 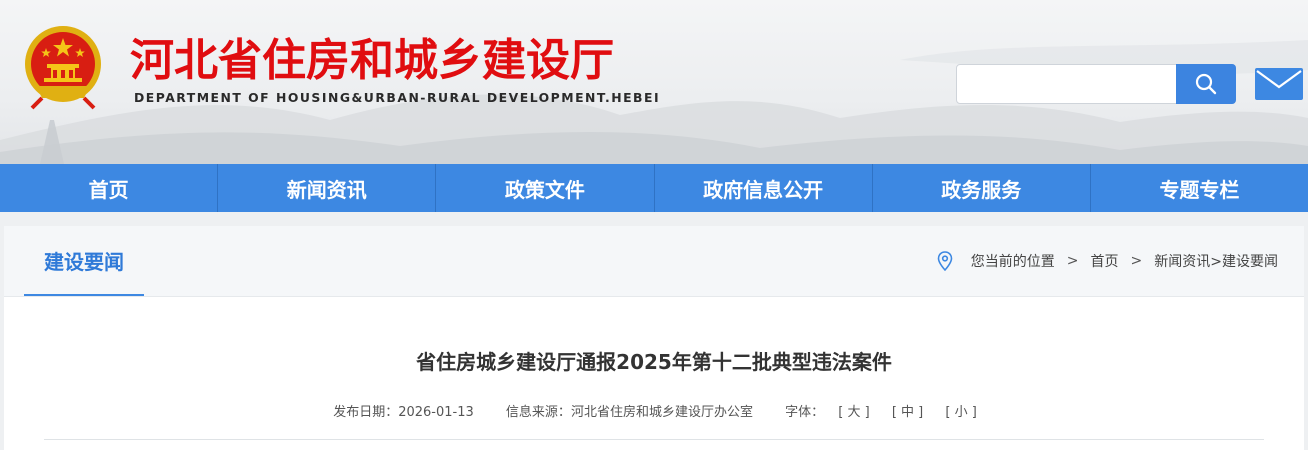 What do you see at coordinates (960, 412) in the screenshot?
I see `font-size-small-button: [ 小 ]` at bounding box center [960, 412].